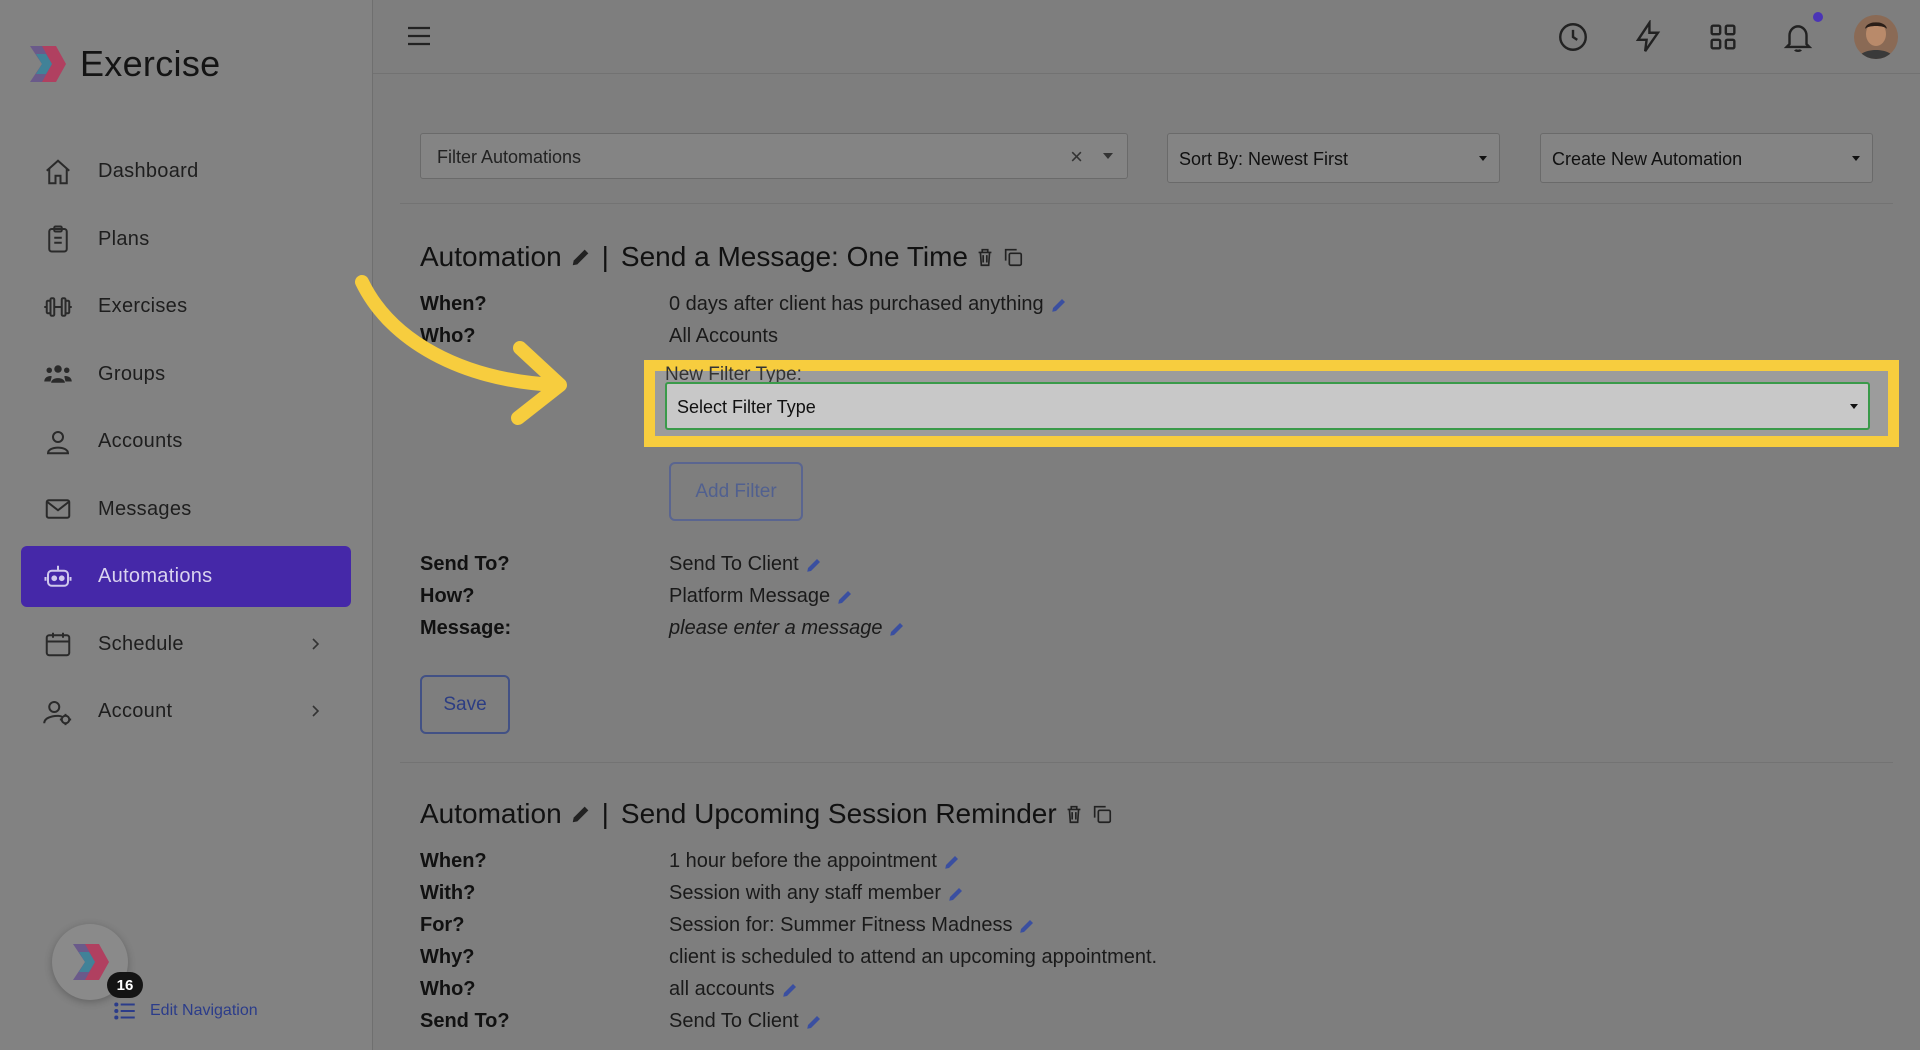 This screenshot has width=1920, height=1050. What do you see at coordinates (58, 644) in the screenshot?
I see `calendar-icon` at bounding box center [58, 644].